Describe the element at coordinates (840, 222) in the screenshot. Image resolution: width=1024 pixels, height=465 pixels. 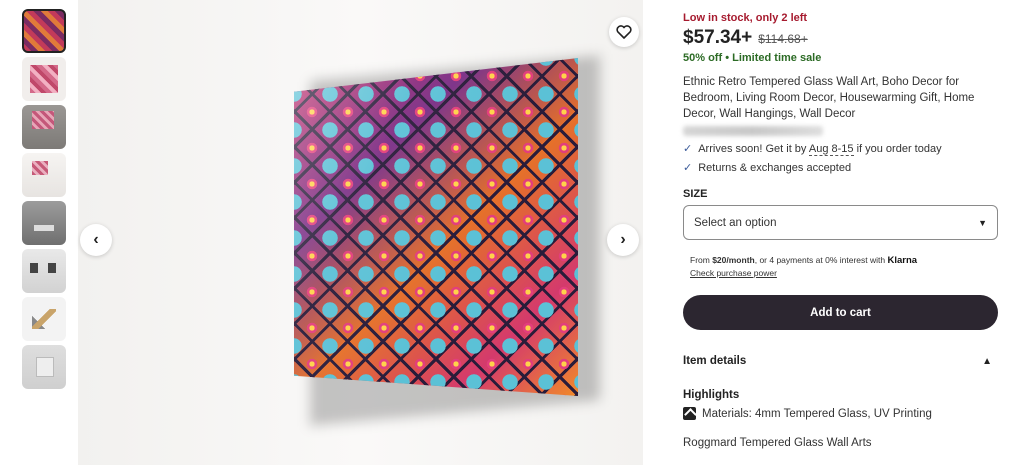
I see `size-select: Select an option ▼` at that location.